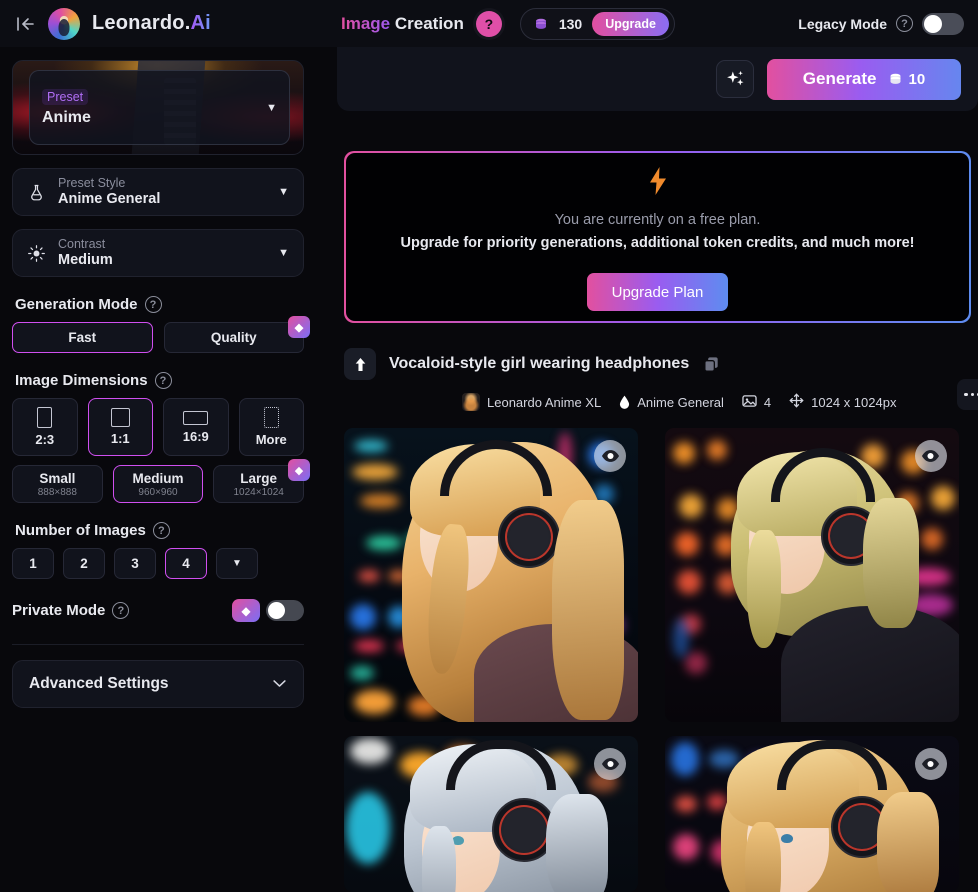  What do you see at coordinates (271, 108) in the screenshot?
I see `preset-chevron-down-icon: ▼` at bounding box center [271, 108].